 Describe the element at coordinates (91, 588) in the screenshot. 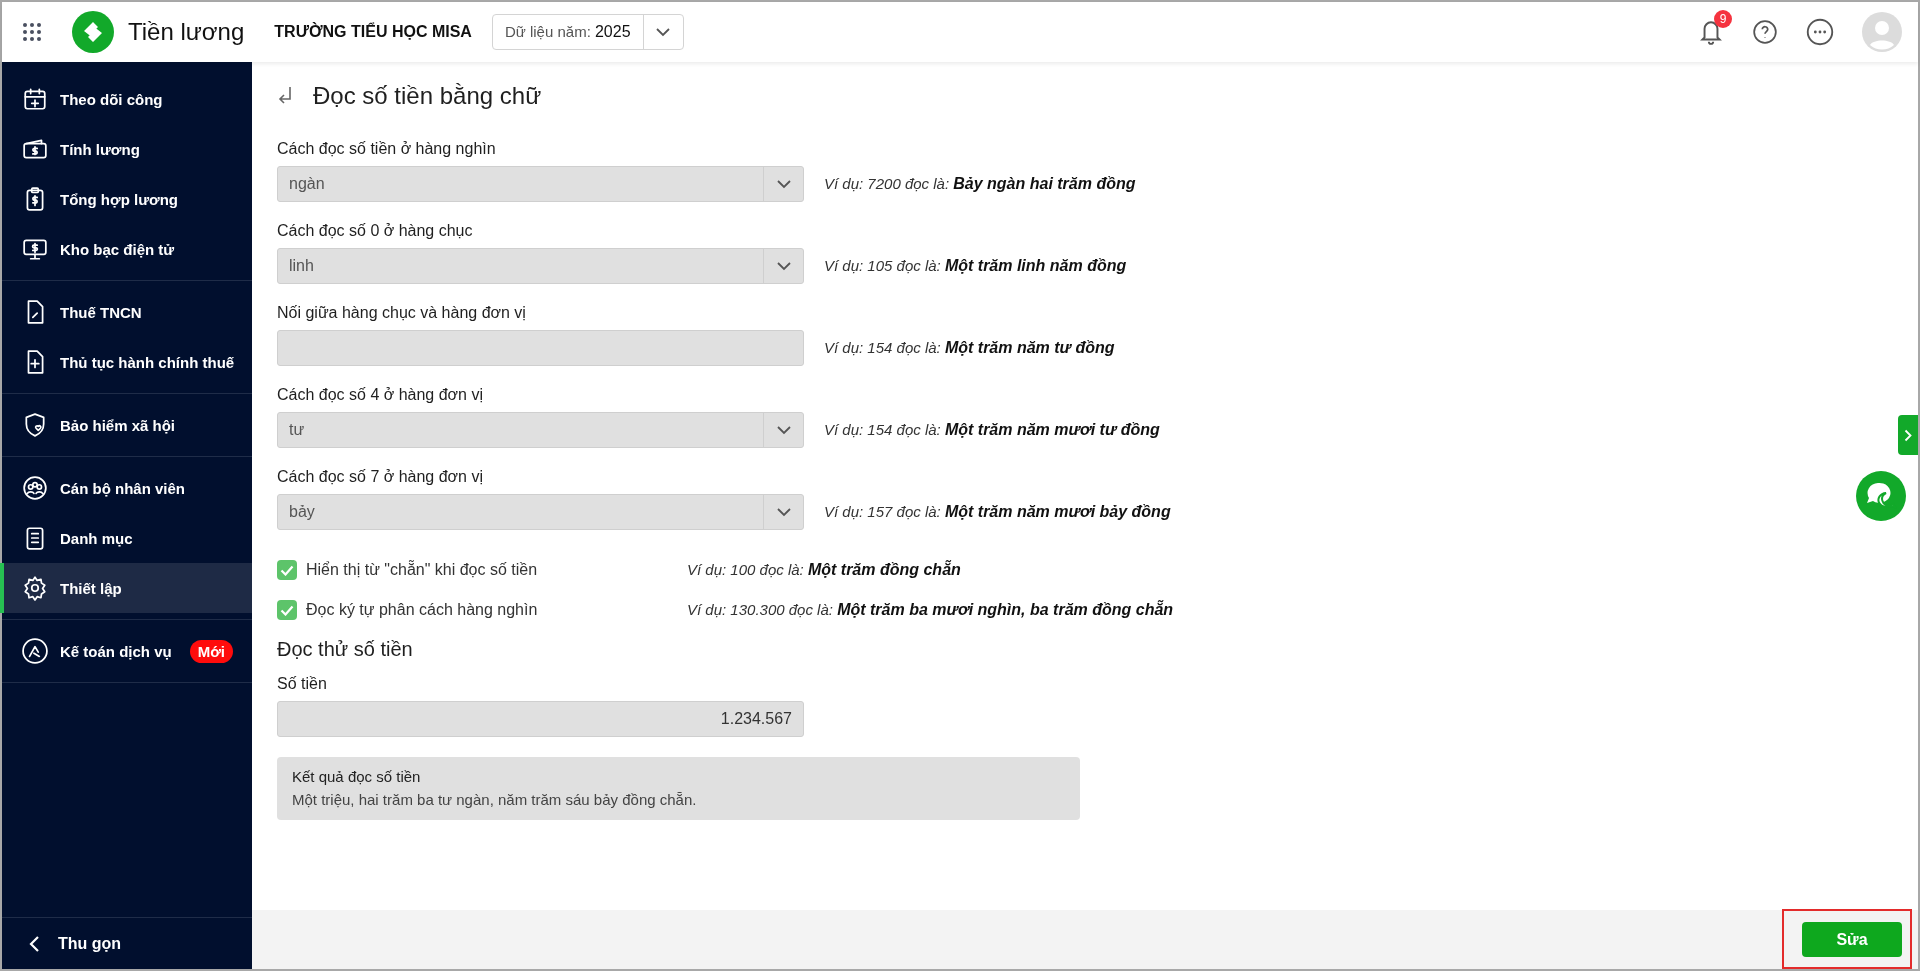

I see `sidebar-item-label: Thiết lập` at that location.